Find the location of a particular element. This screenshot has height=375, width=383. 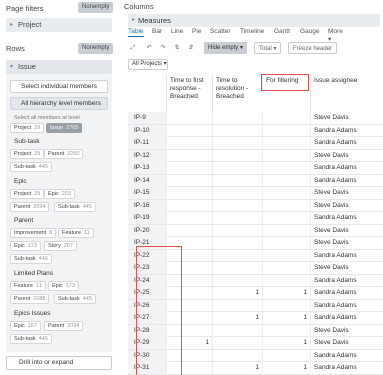

chip-count: 29 is located at coordinates (37, 154).